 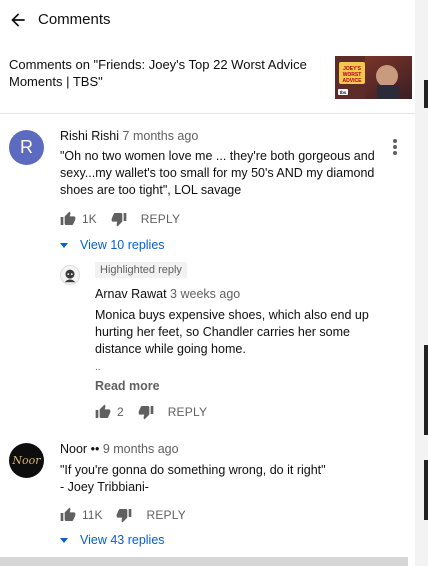 I want to click on view-replies-label: View 10 replies, so click(x=122, y=245).